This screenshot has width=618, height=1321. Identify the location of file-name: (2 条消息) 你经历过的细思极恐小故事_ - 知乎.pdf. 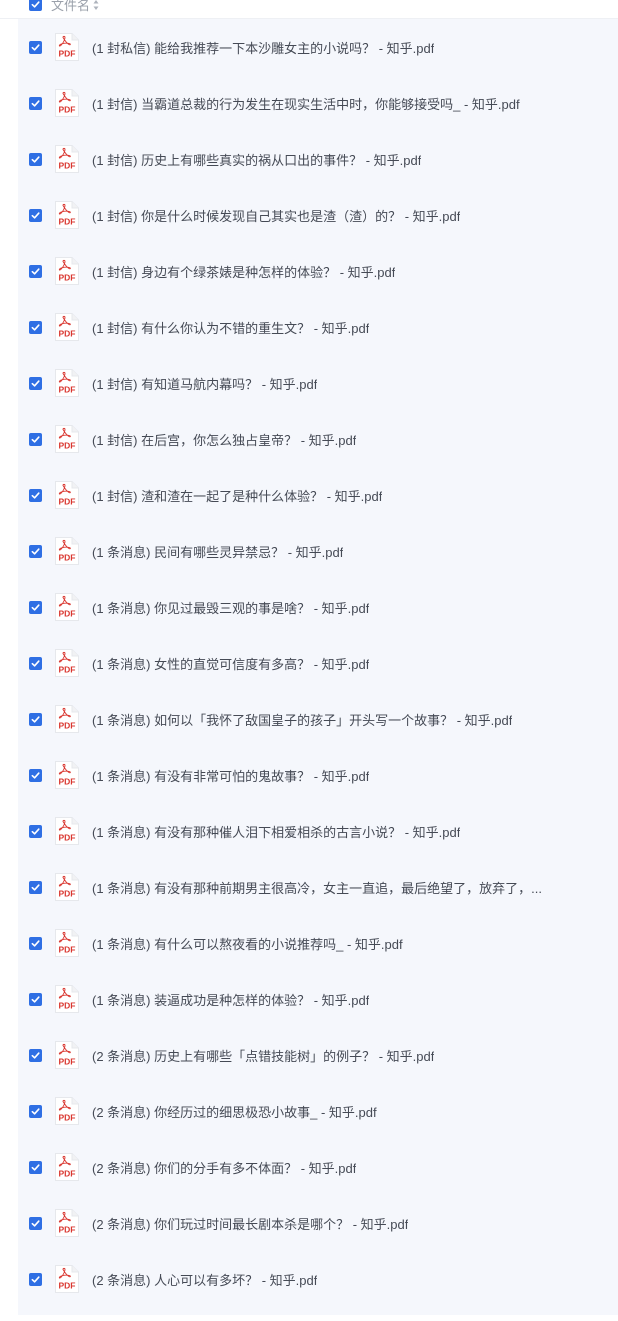
(234, 1111).